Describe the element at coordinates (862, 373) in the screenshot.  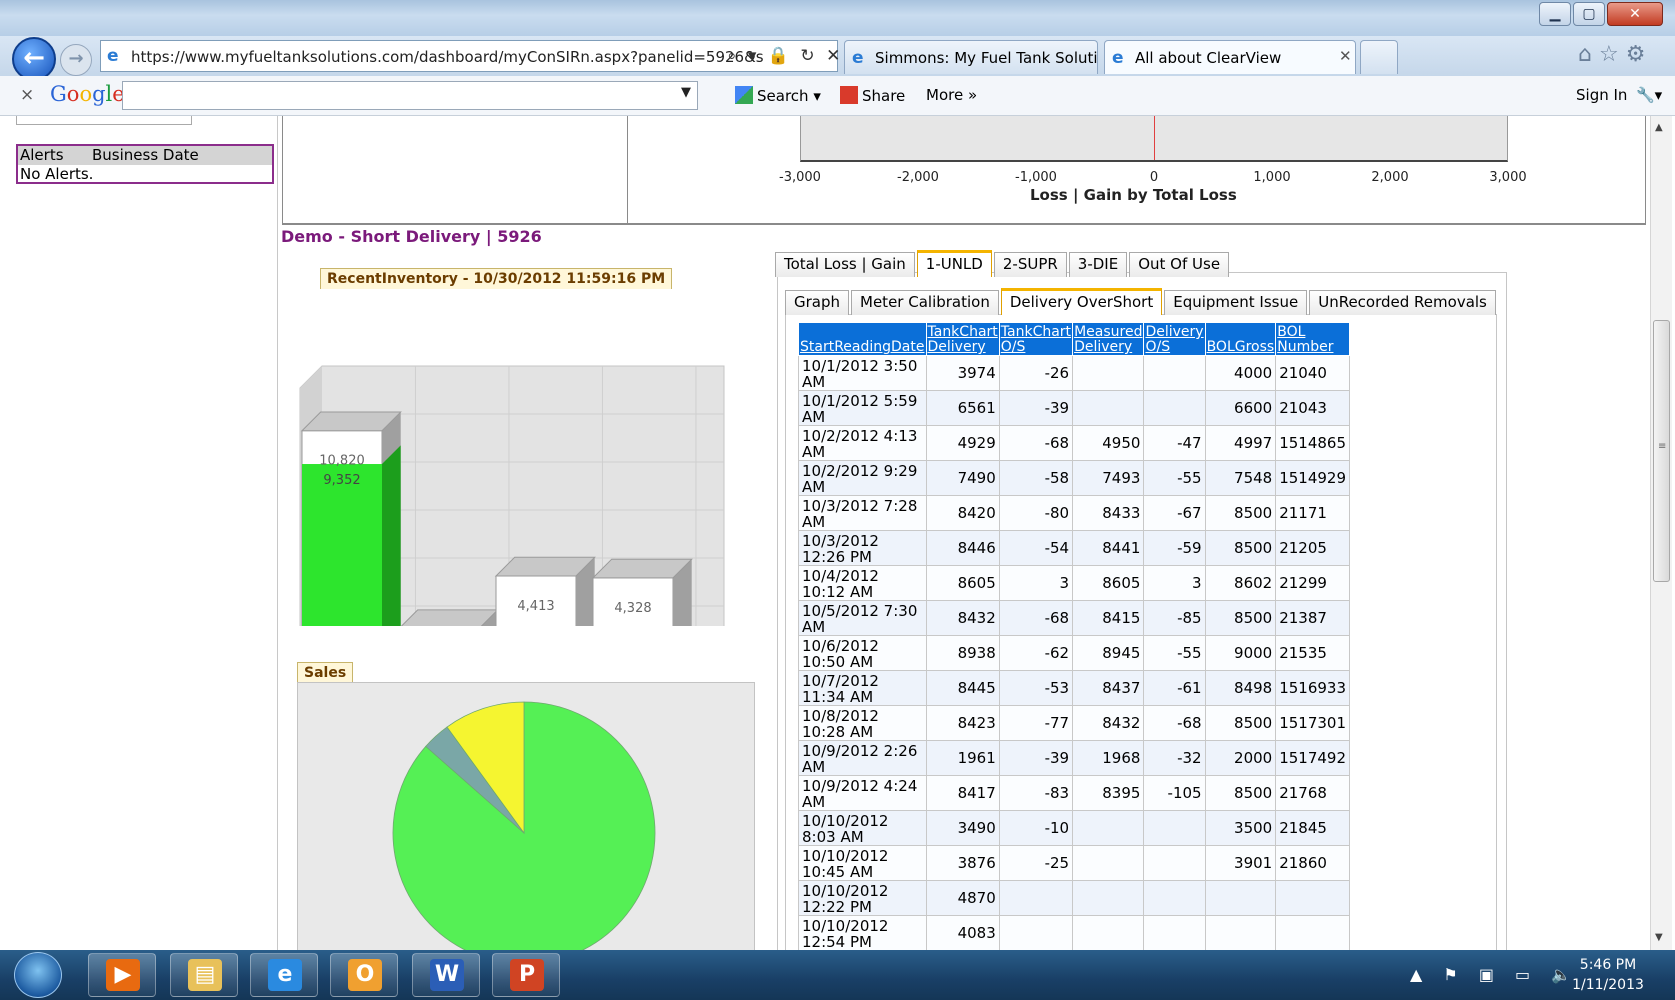
I see `table-cell: 10/1/2012 3:50 AM` at that location.